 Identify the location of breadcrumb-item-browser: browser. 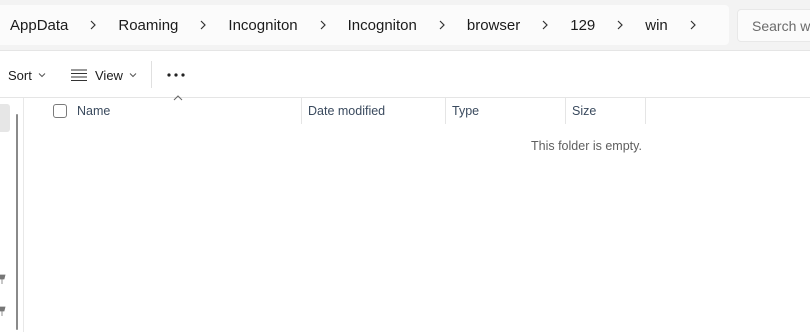
(493, 25).